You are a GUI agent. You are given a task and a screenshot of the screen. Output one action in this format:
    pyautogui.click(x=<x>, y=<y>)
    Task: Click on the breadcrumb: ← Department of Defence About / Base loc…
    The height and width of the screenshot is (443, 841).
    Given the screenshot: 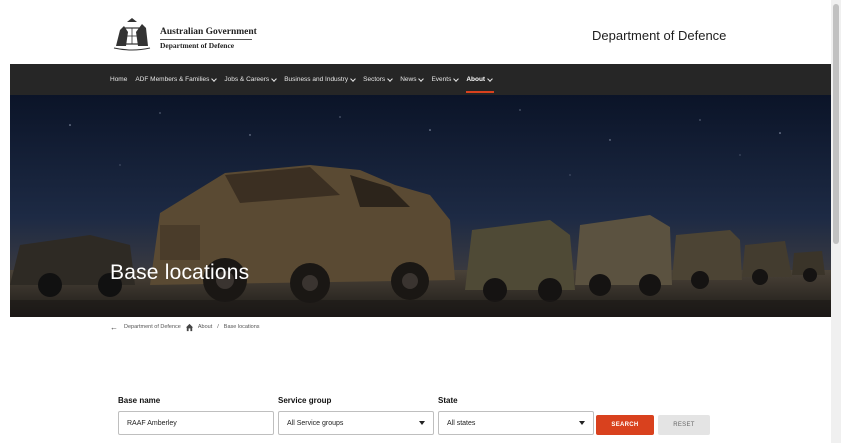 What is the action you would take?
    pyautogui.click(x=185, y=327)
    